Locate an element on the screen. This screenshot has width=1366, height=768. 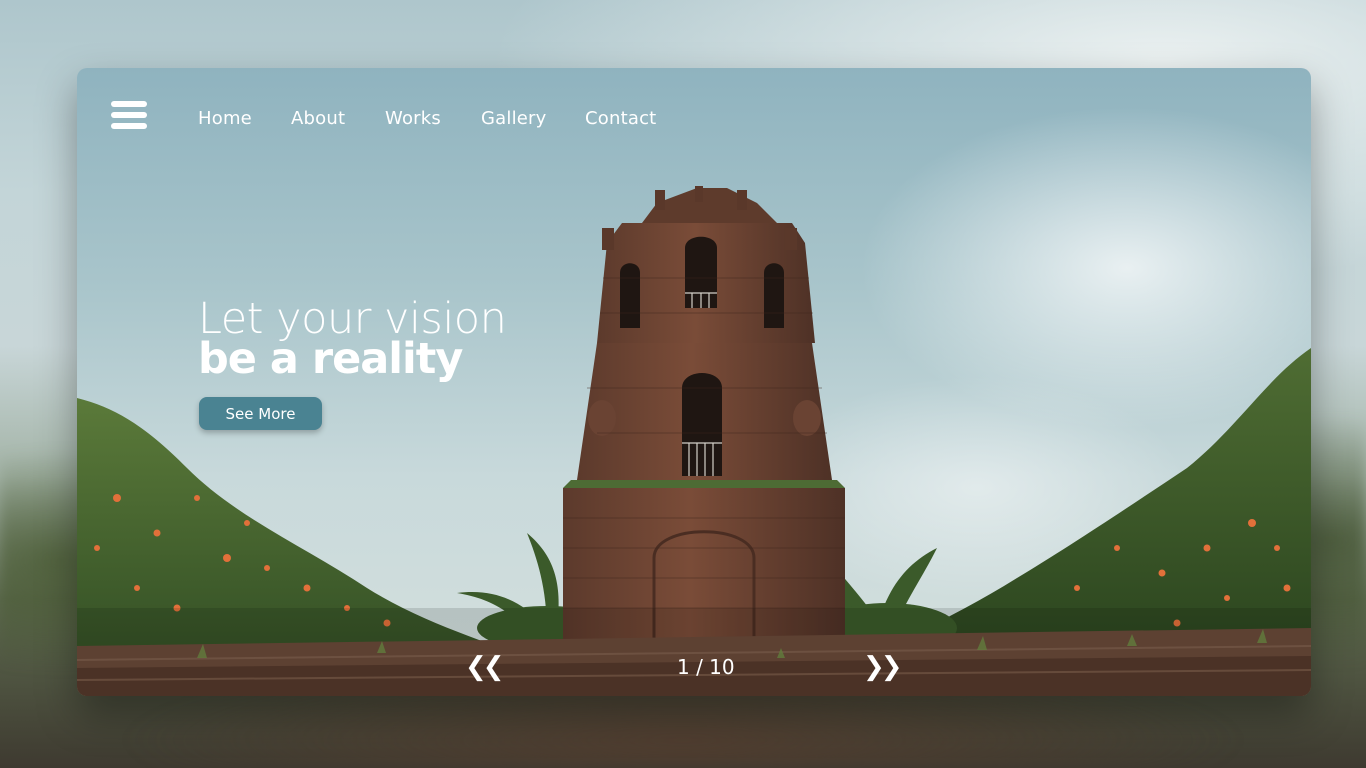
nav-about: About is located at coordinates (318, 118).